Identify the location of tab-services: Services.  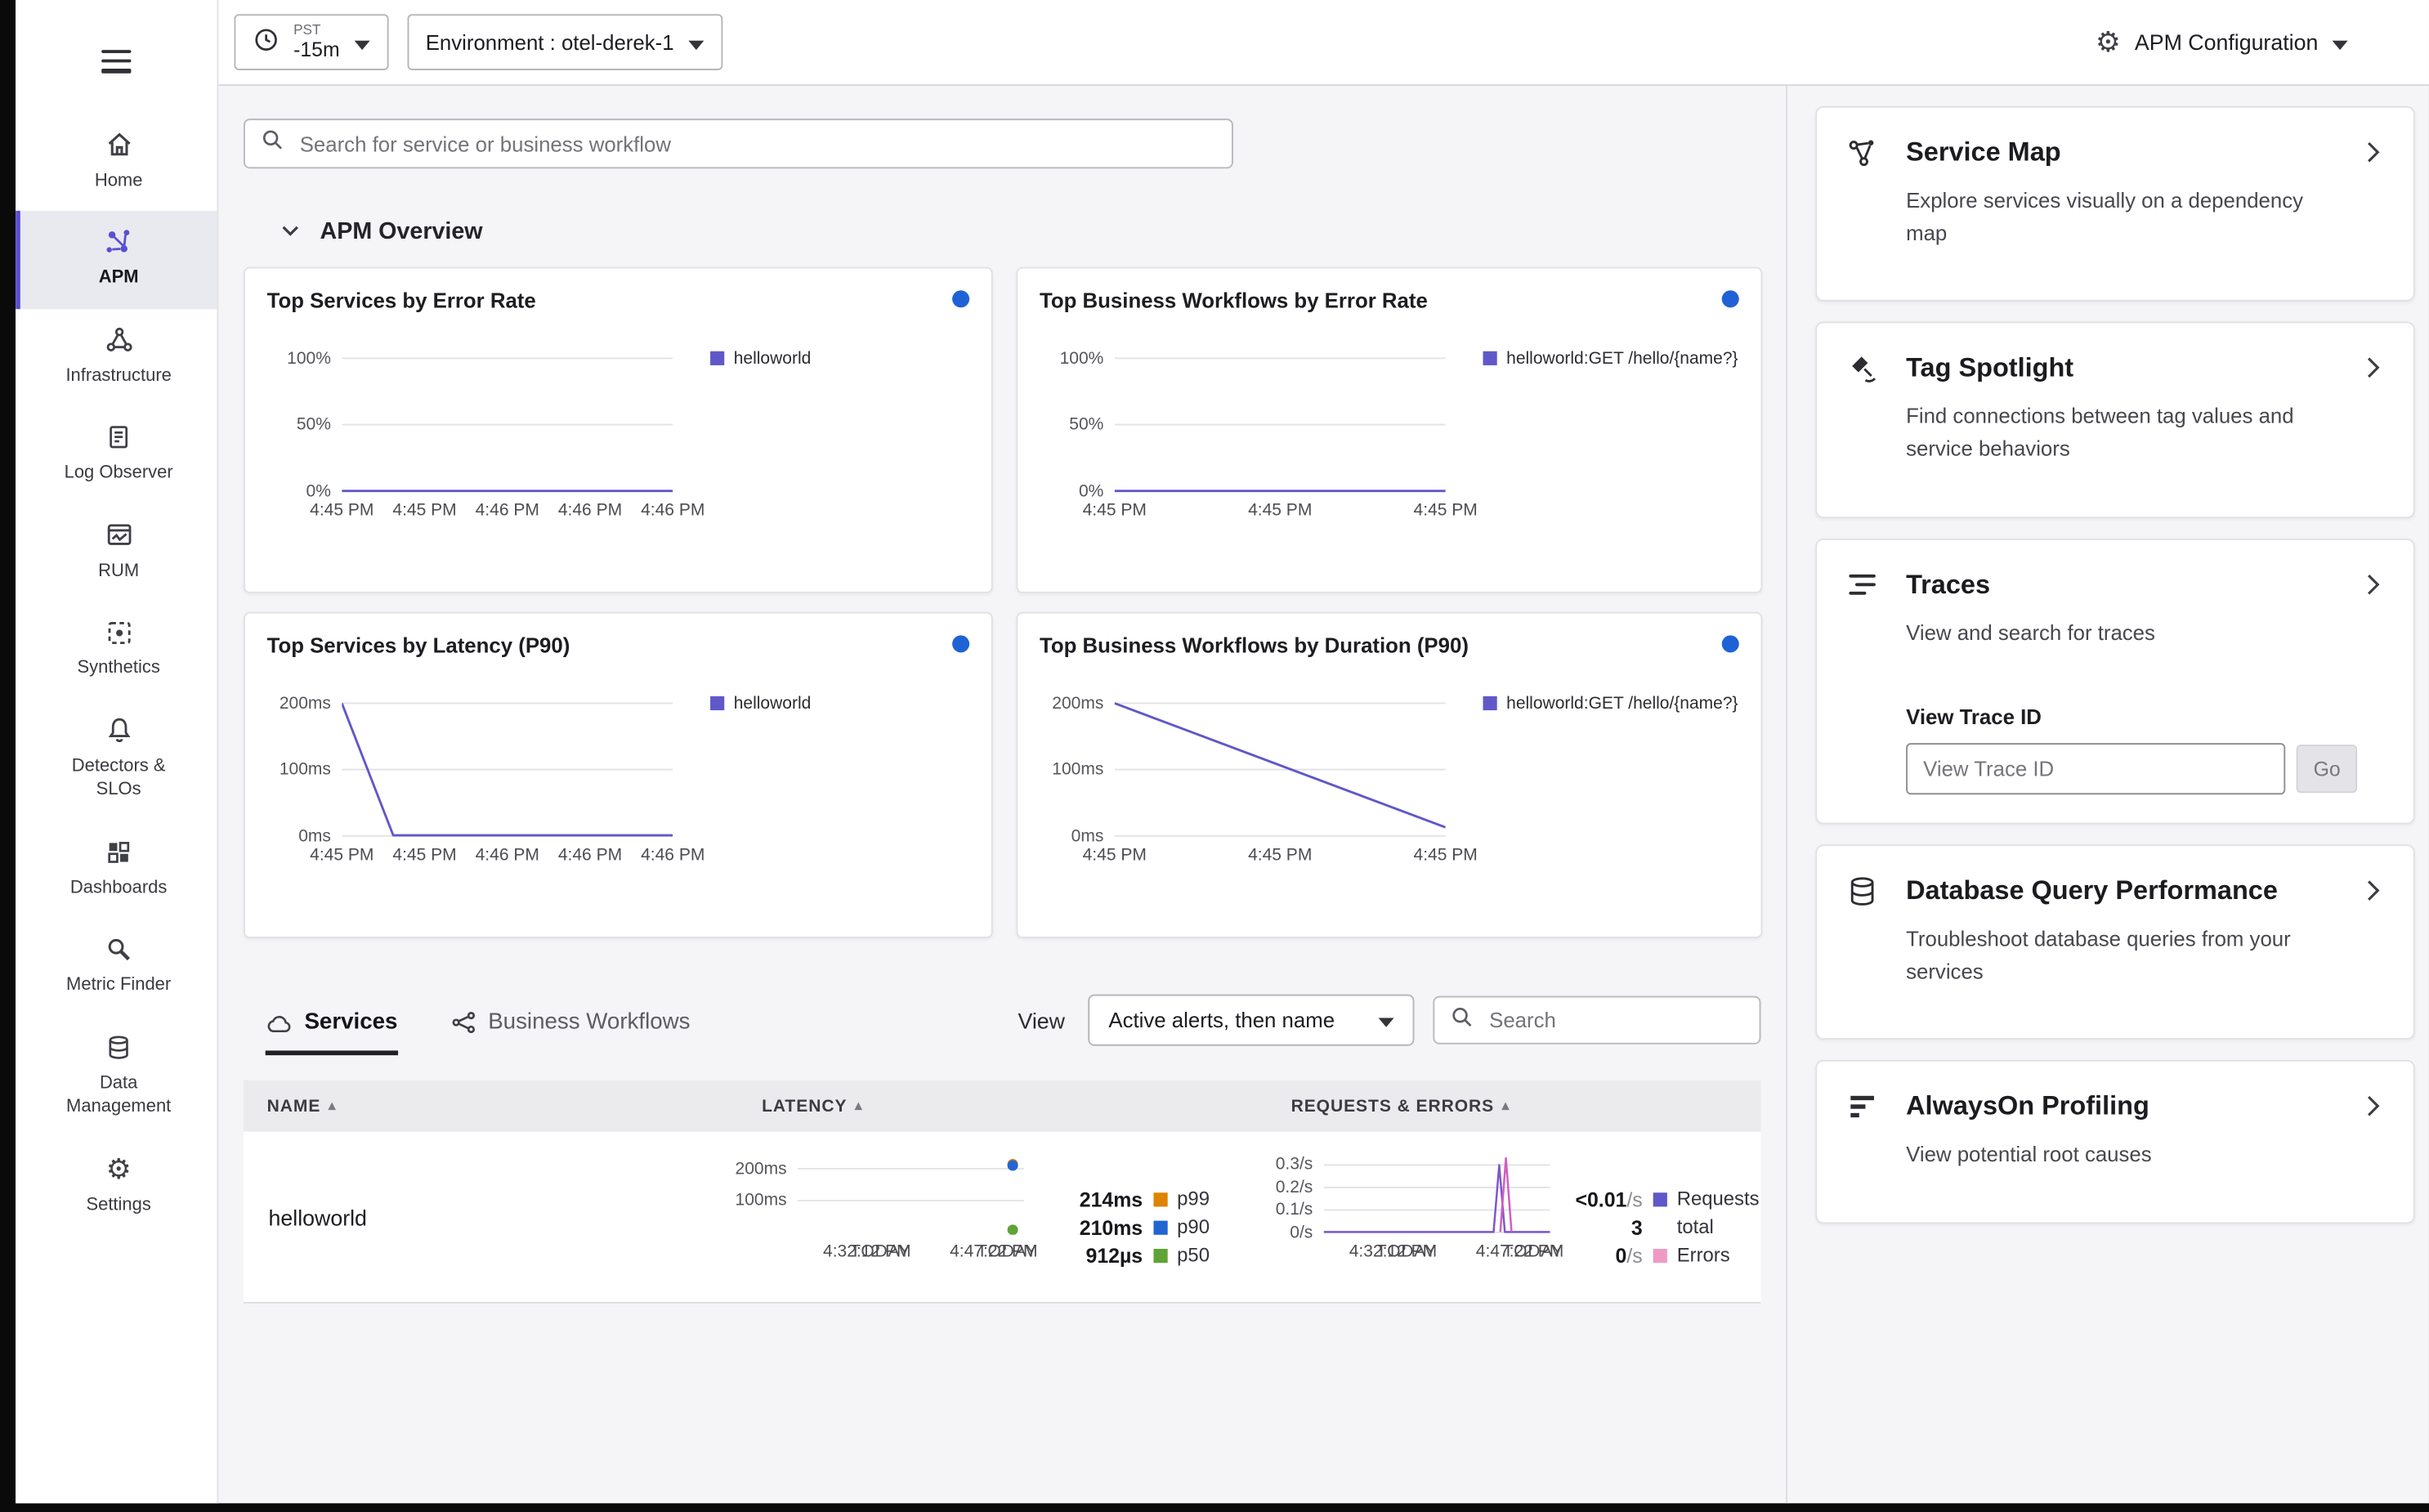
(331, 1033).